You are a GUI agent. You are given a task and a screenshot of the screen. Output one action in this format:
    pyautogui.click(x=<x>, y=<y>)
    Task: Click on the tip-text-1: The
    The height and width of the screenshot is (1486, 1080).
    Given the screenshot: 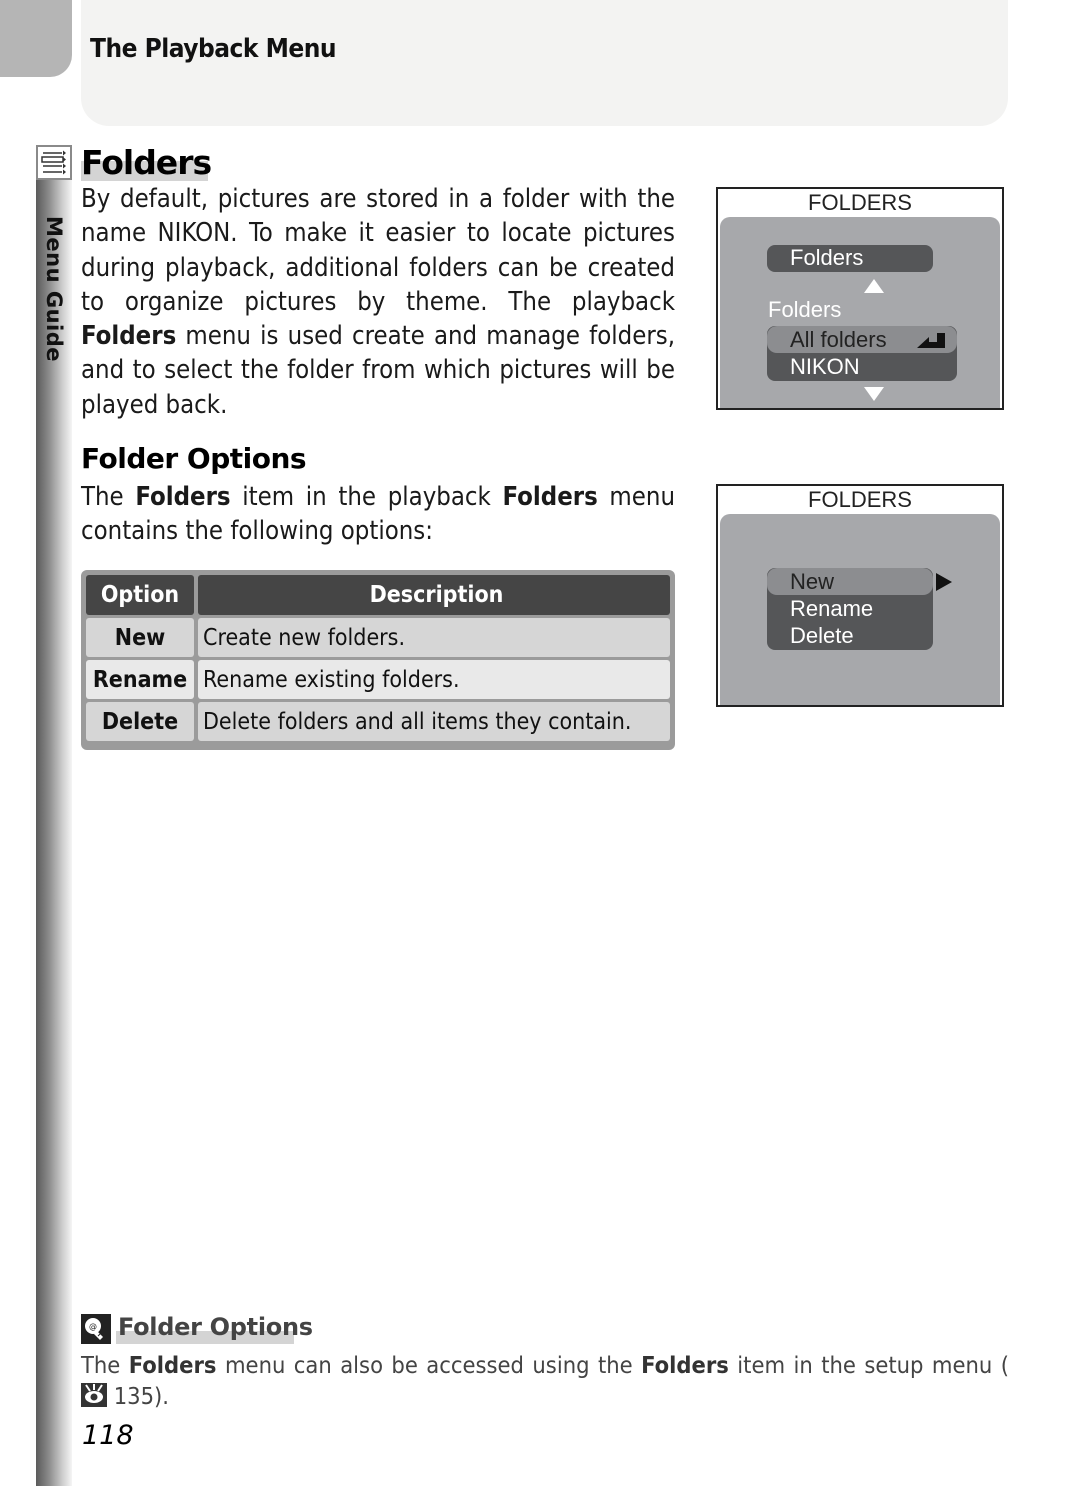 What is the action you would take?
    pyautogui.click(x=105, y=1365)
    